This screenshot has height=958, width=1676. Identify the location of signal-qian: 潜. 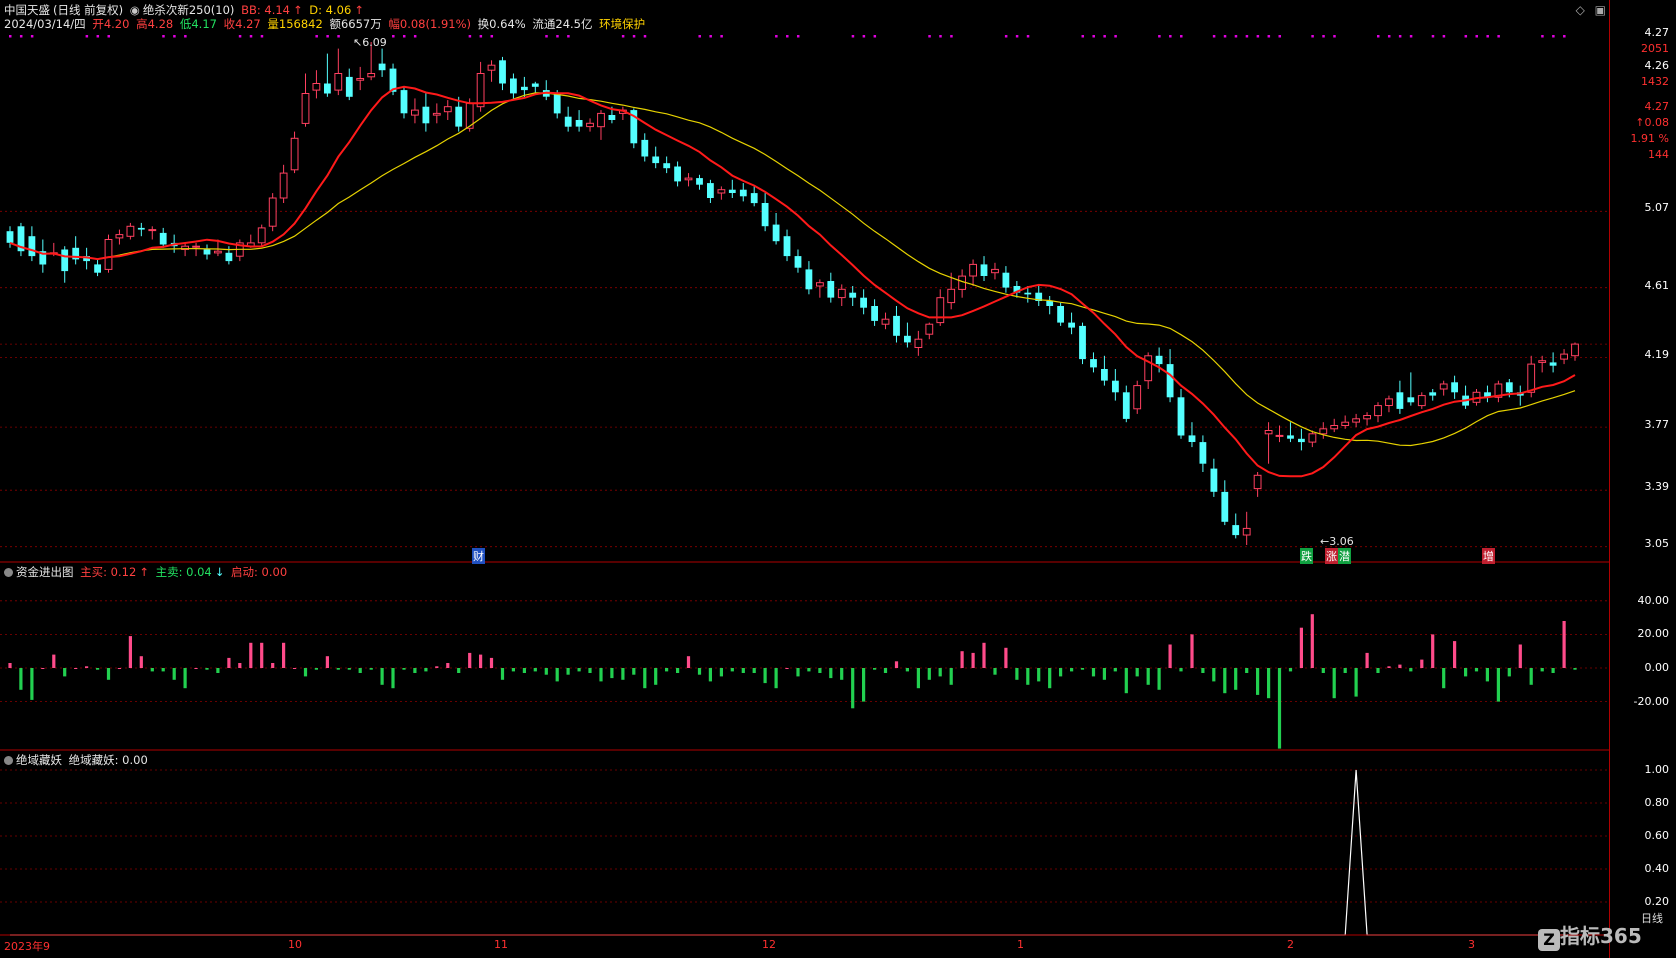
(1344, 556).